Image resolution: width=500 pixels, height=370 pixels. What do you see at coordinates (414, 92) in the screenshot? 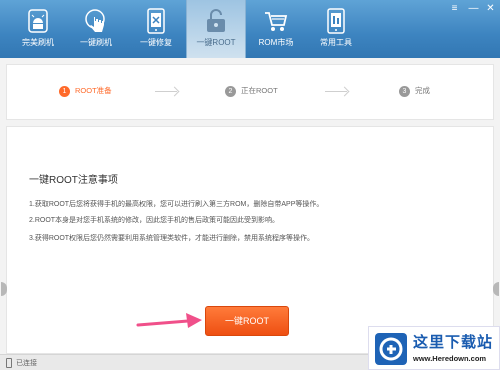
I see `step-complete: 3 完成` at bounding box center [414, 92].